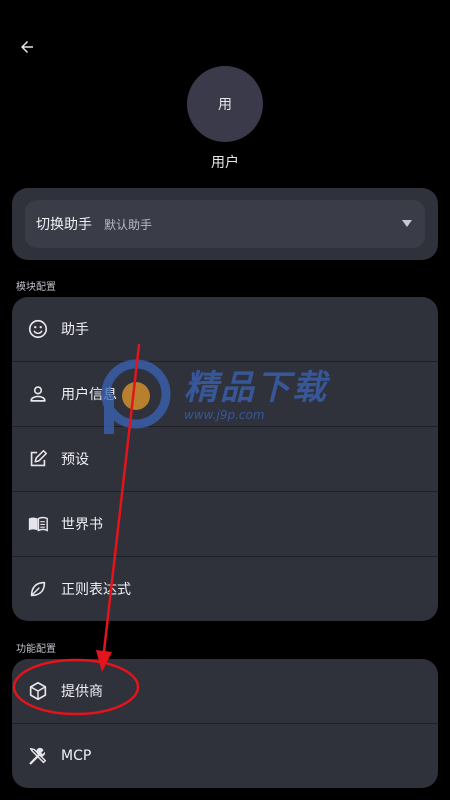 The height and width of the screenshot is (800, 450). Describe the element at coordinates (38, 691) in the screenshot. I see `cube-icon` at that location.